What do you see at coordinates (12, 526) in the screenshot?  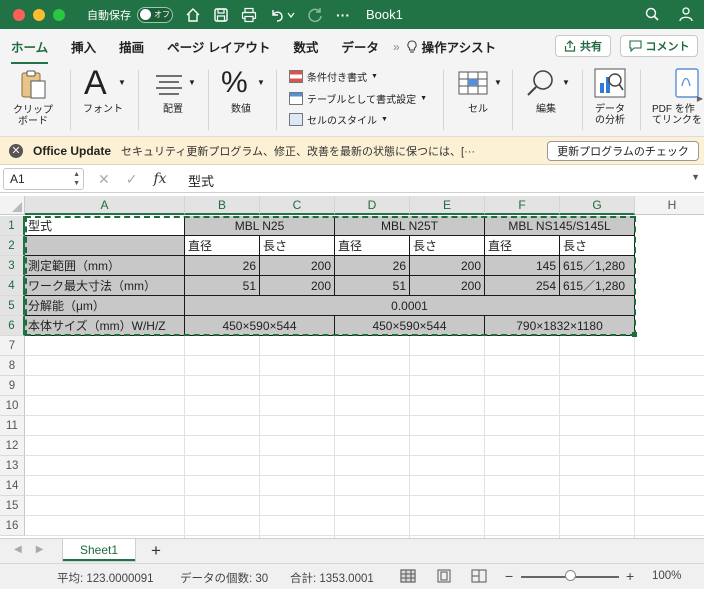 I see `row-header: 16` at bounding box center [12, 526].